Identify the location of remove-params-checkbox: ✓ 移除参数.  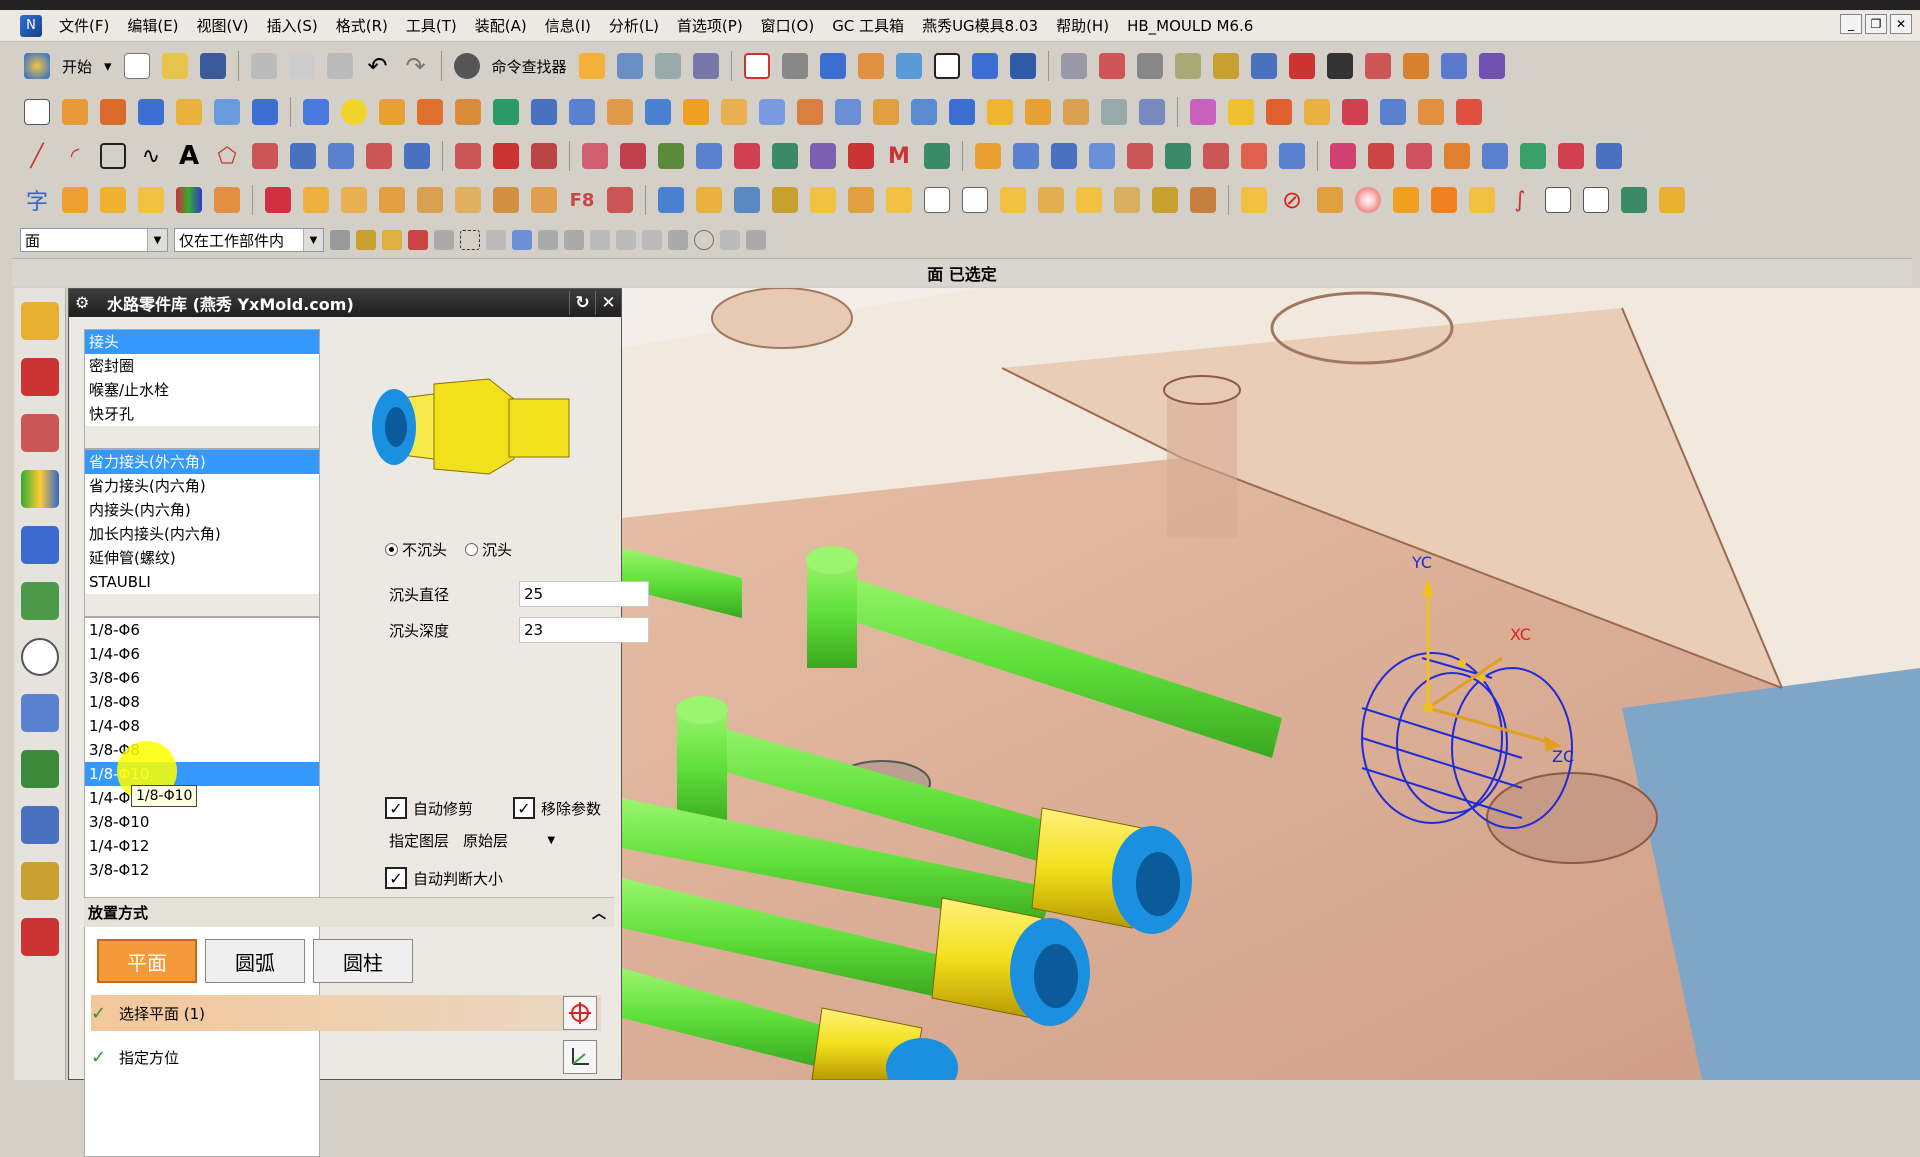
(557, 808).